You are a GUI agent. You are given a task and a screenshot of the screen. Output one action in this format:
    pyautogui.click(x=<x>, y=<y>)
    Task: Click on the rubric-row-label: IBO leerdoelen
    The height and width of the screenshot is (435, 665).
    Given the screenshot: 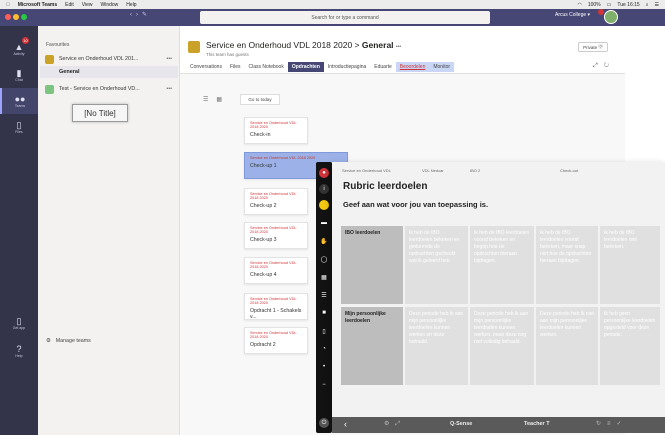 What is the action you would take?
    pyautogui.click(x=372, y=265)
    